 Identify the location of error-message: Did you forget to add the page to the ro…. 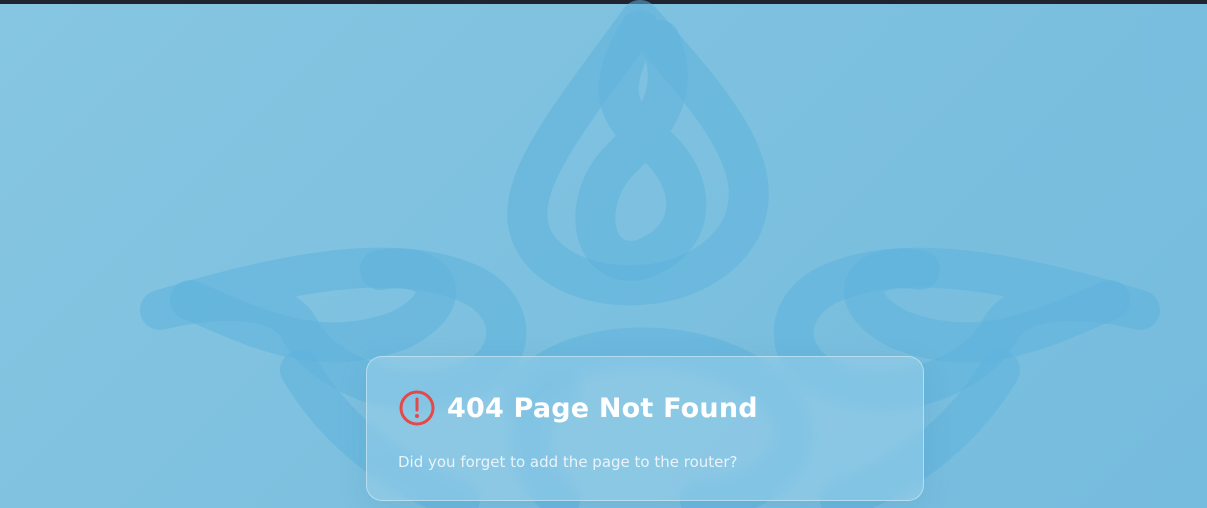
(568, 462).